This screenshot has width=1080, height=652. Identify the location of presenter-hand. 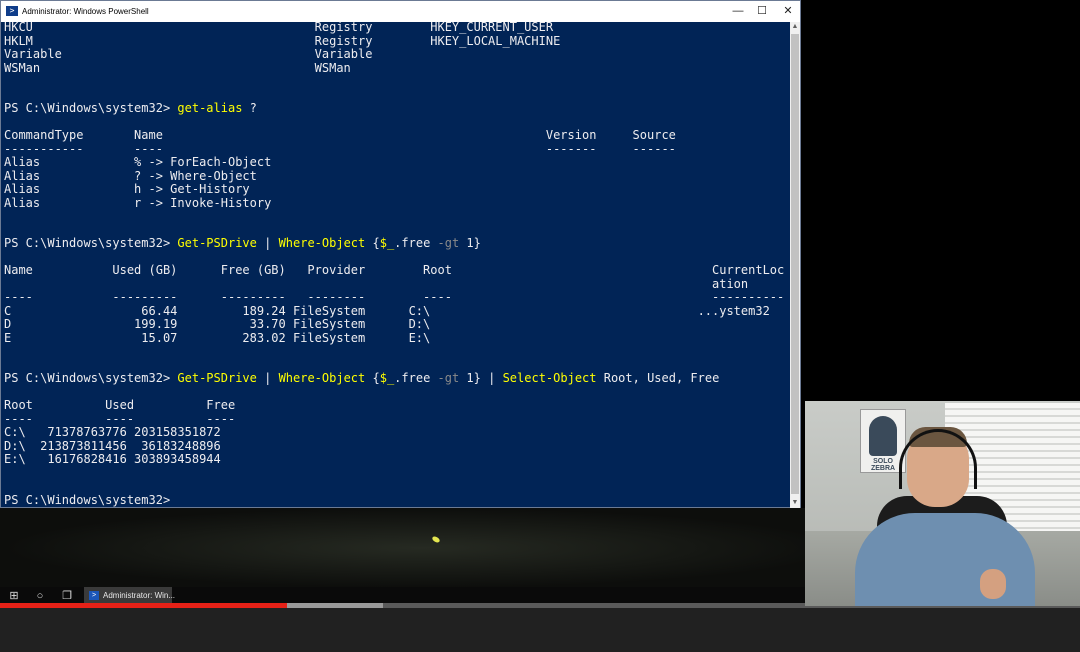
(993, 584).